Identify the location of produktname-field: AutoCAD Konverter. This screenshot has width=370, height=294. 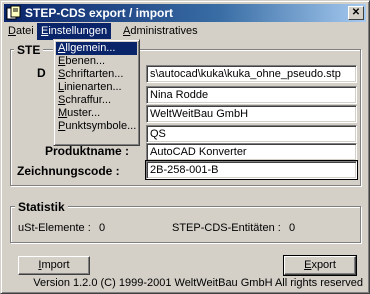
(251, 152).